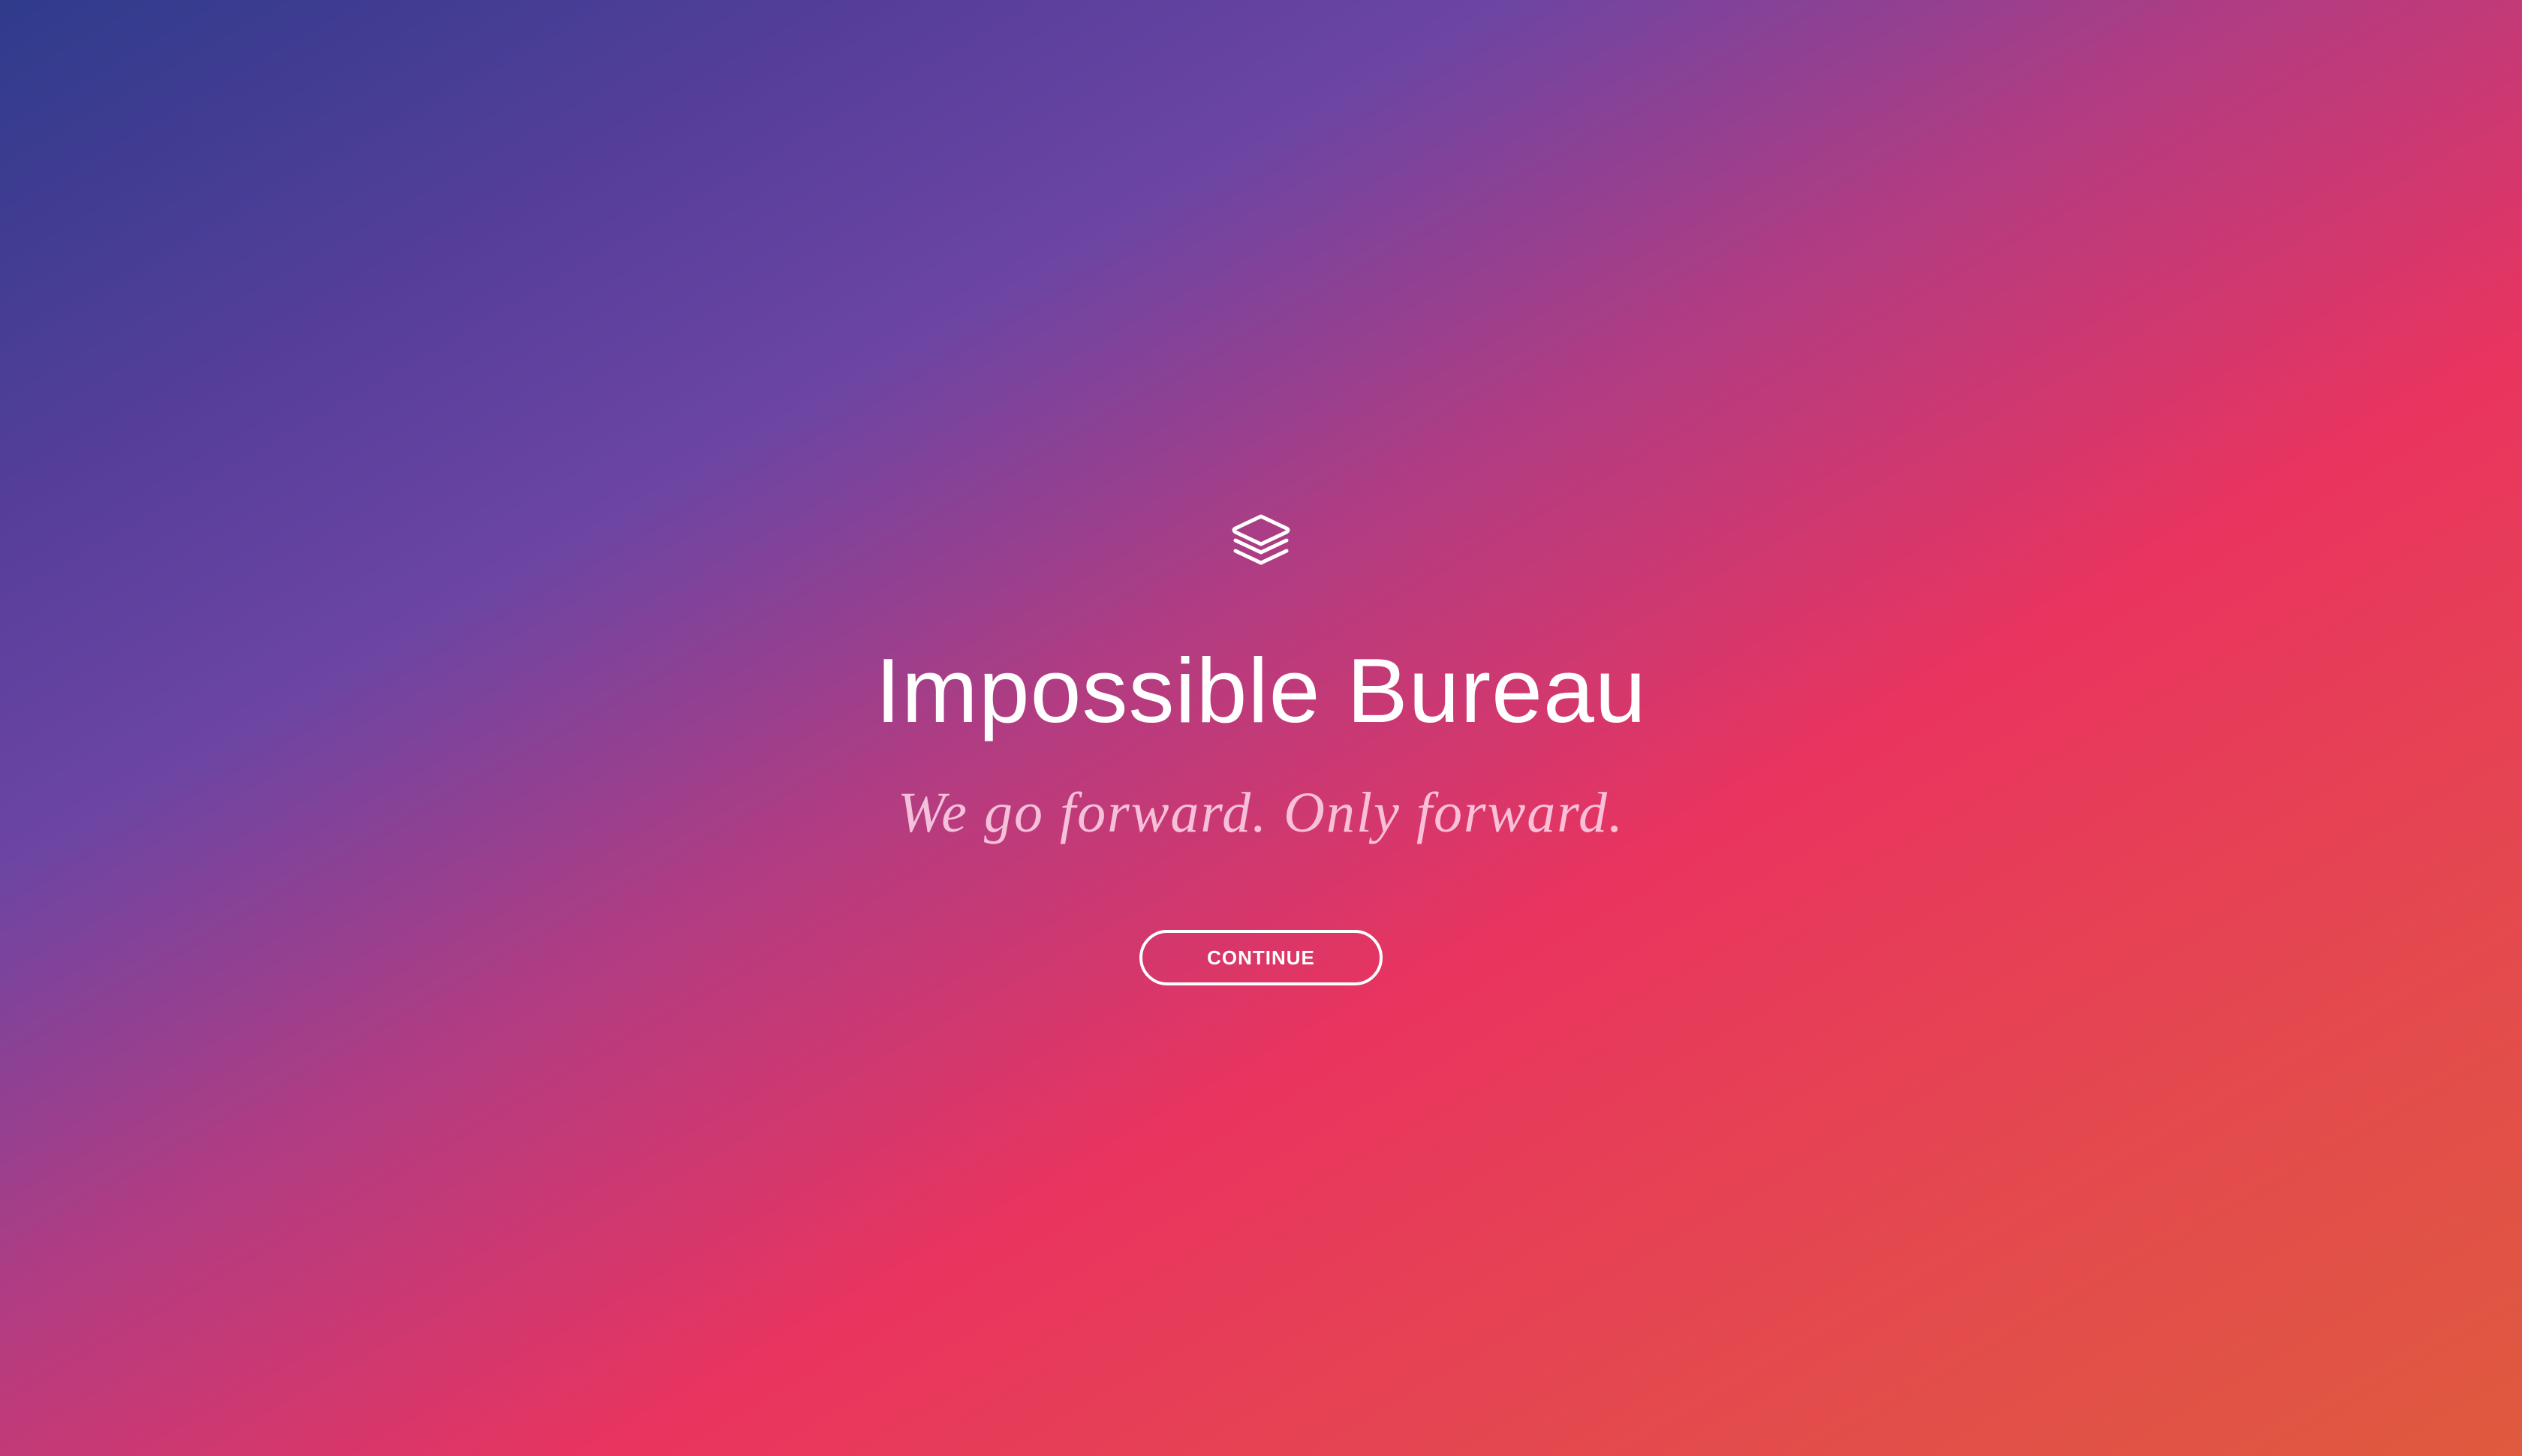 Image resolution: width=2522 pixels, height=1456 pixels. What do you see at coordinates (1261, 690) in the screenshot?
I see `site-title: Impossible Bureau` at bounding box center [1261, 690].